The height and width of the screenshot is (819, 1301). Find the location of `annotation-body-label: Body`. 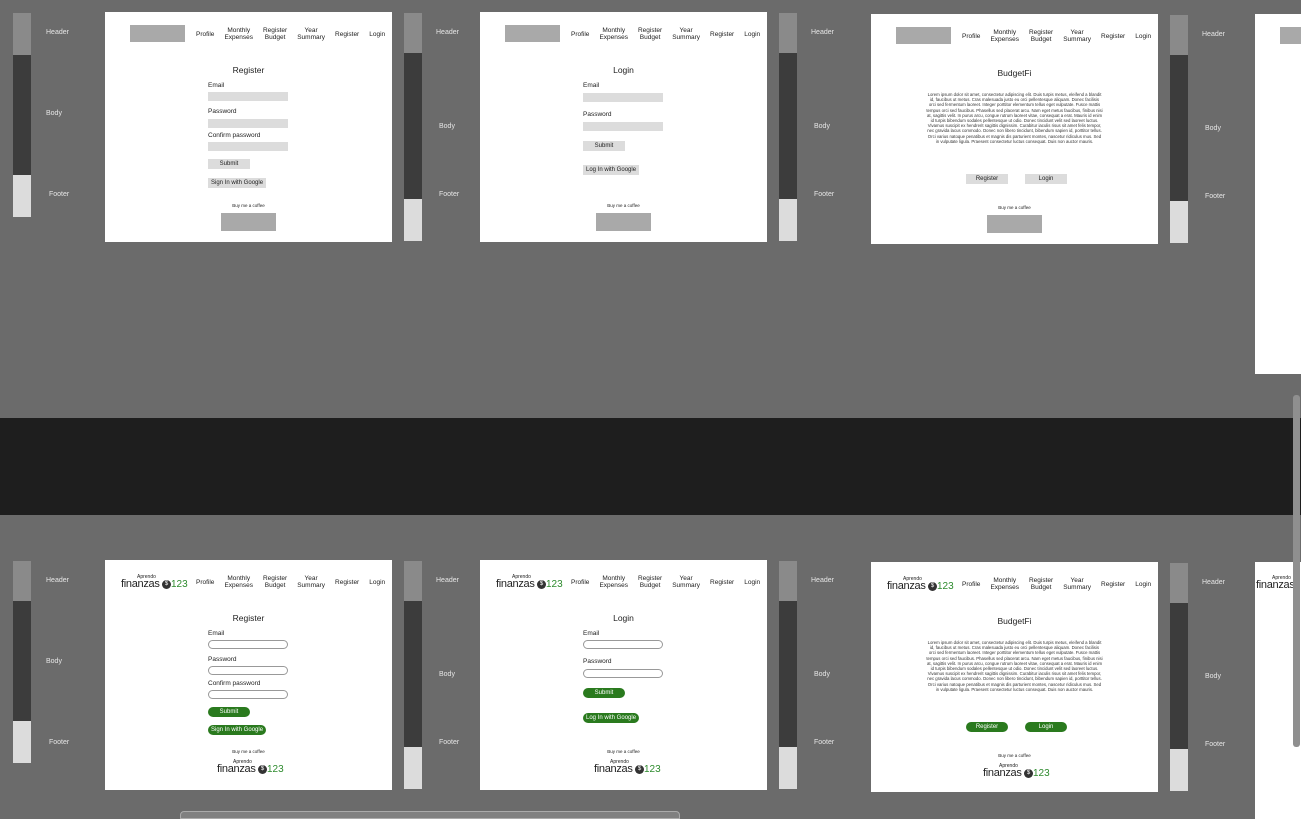

annotation-body-label: Body is located at coordinates (822, 126).